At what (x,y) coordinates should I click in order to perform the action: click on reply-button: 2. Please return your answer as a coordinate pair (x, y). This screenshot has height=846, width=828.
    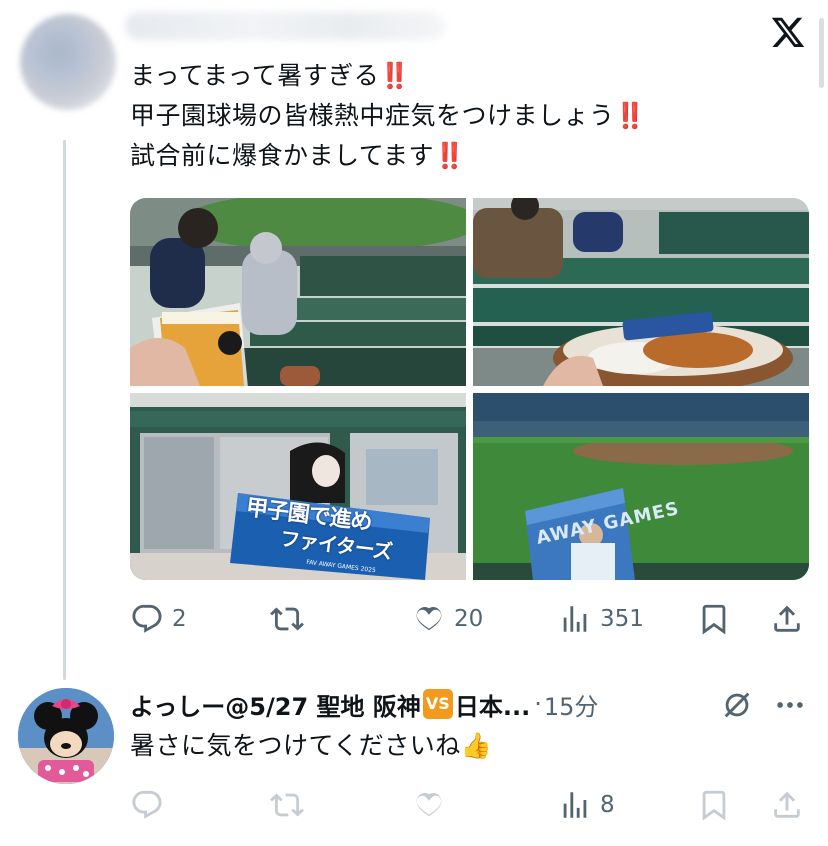
    Looking at the image, I should click on (158, 619).